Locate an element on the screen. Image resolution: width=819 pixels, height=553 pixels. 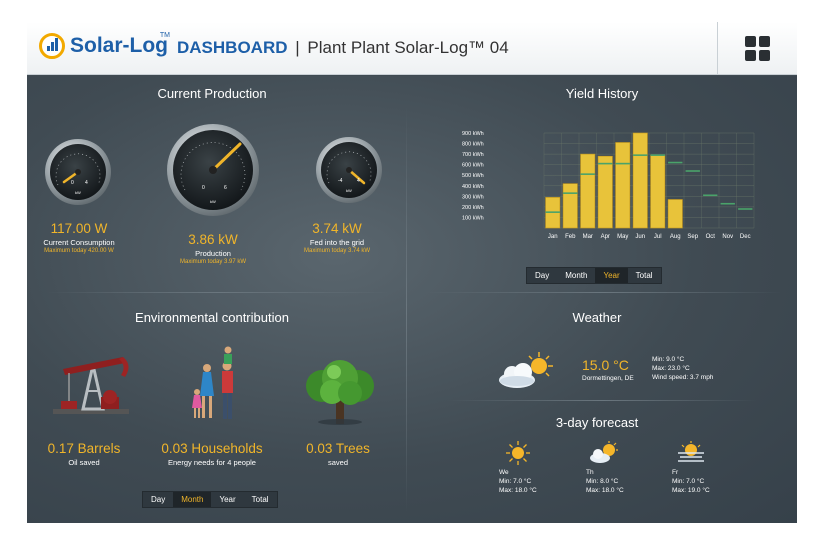
production-gauge: 0 6 kW is located at coordinates (213, 170).